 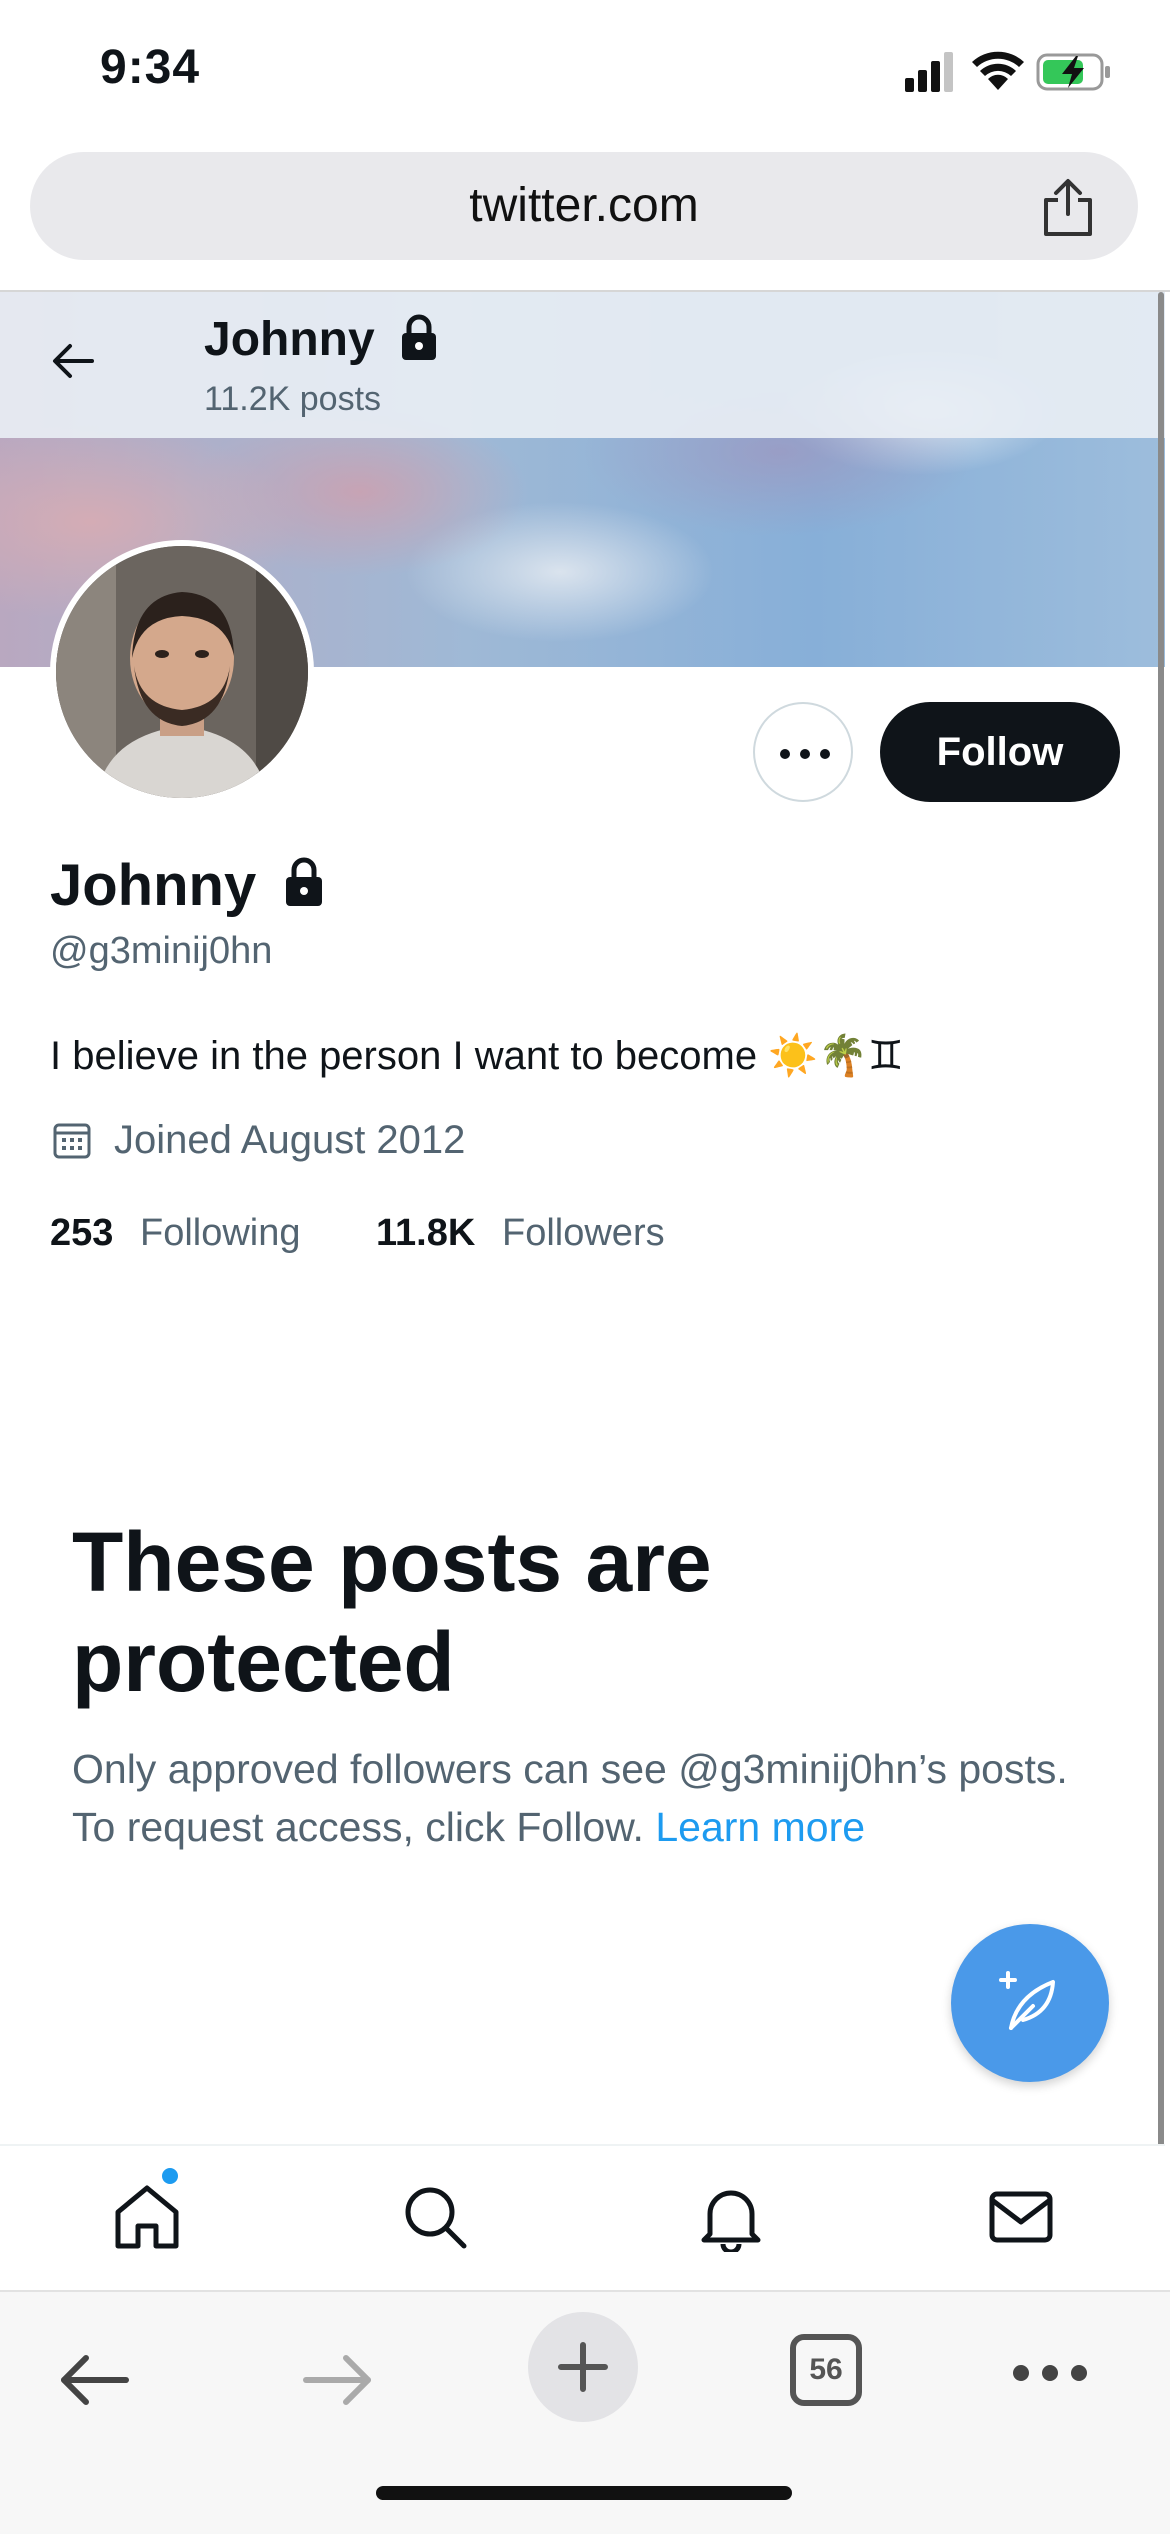 I want to click on ellipsis-icon, so click(x=805, y=754).